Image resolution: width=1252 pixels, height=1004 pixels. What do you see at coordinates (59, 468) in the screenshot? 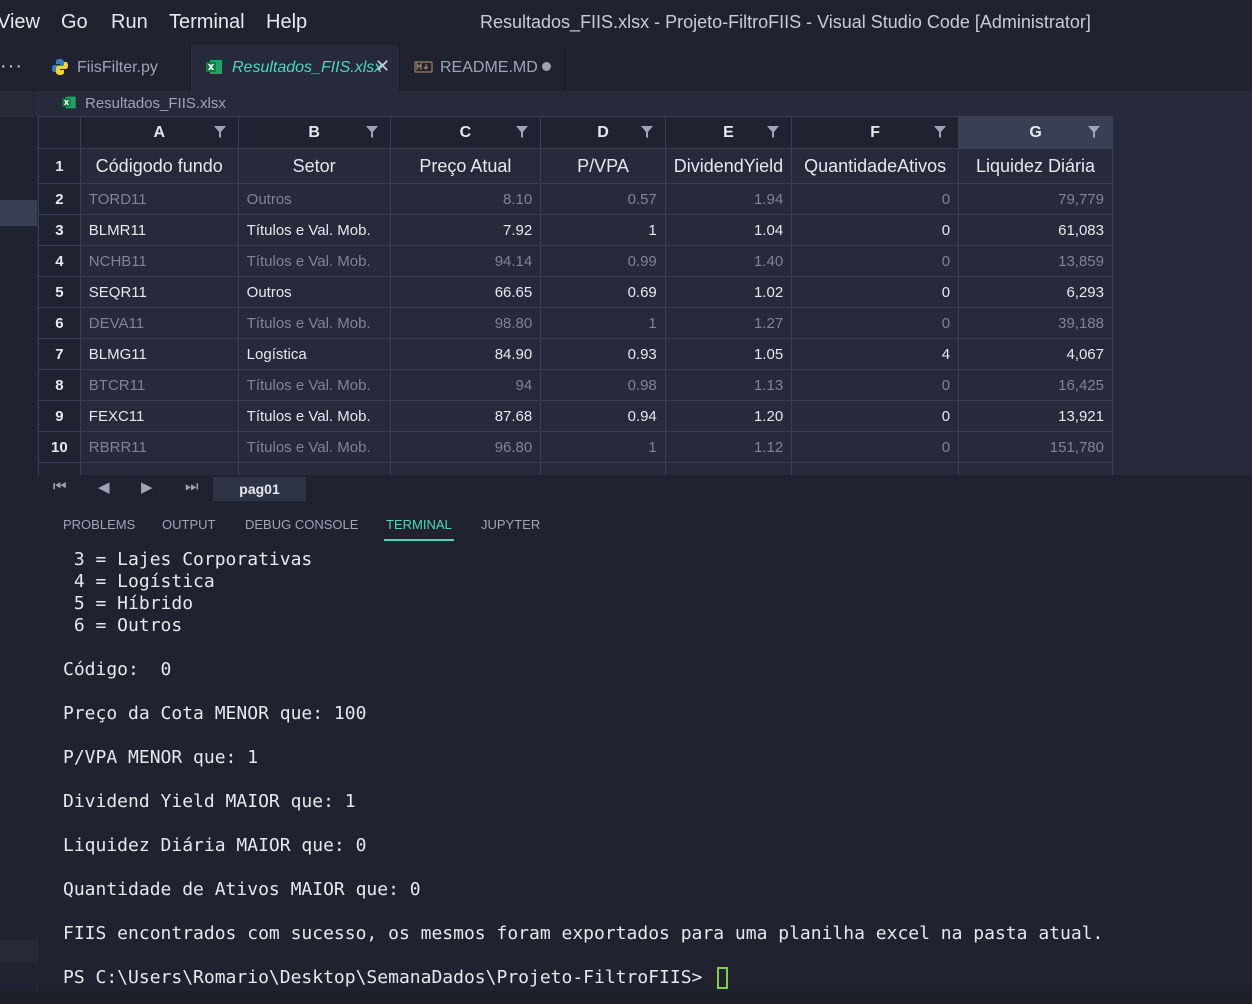
I see `row-number` at bounding box center [59, 468].